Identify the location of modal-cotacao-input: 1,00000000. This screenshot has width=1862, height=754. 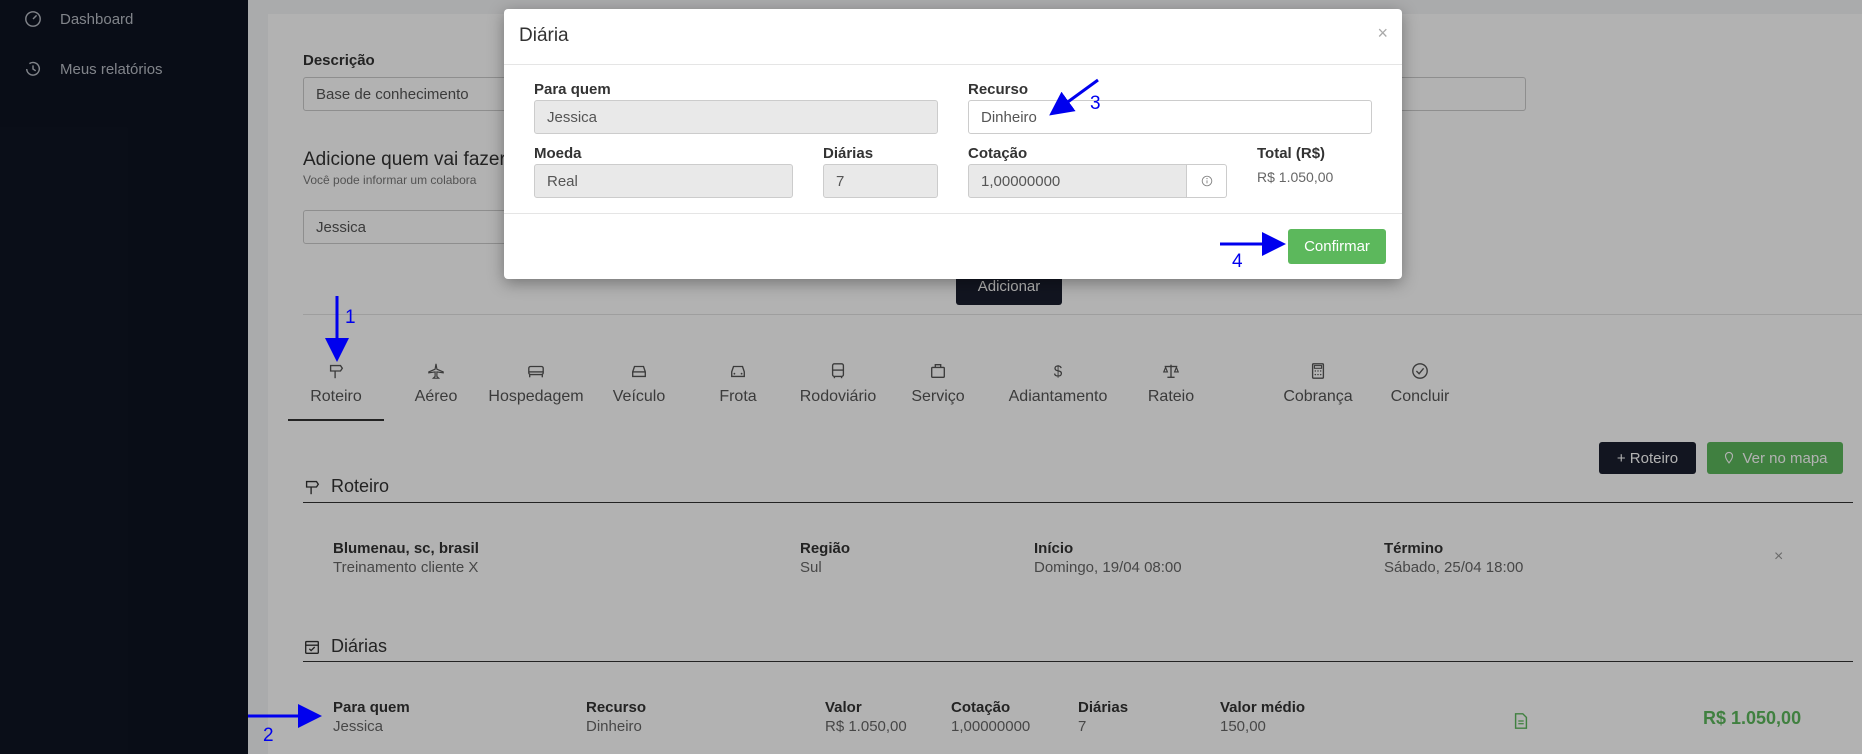
(1077, 181).